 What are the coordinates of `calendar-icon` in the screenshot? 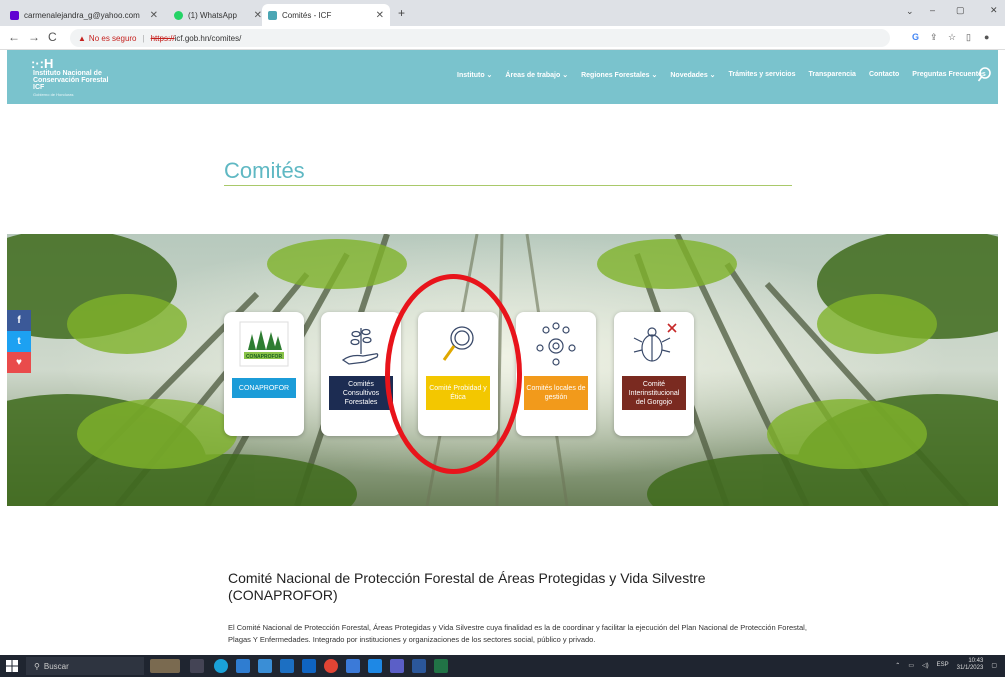 It's located at (265, 666).